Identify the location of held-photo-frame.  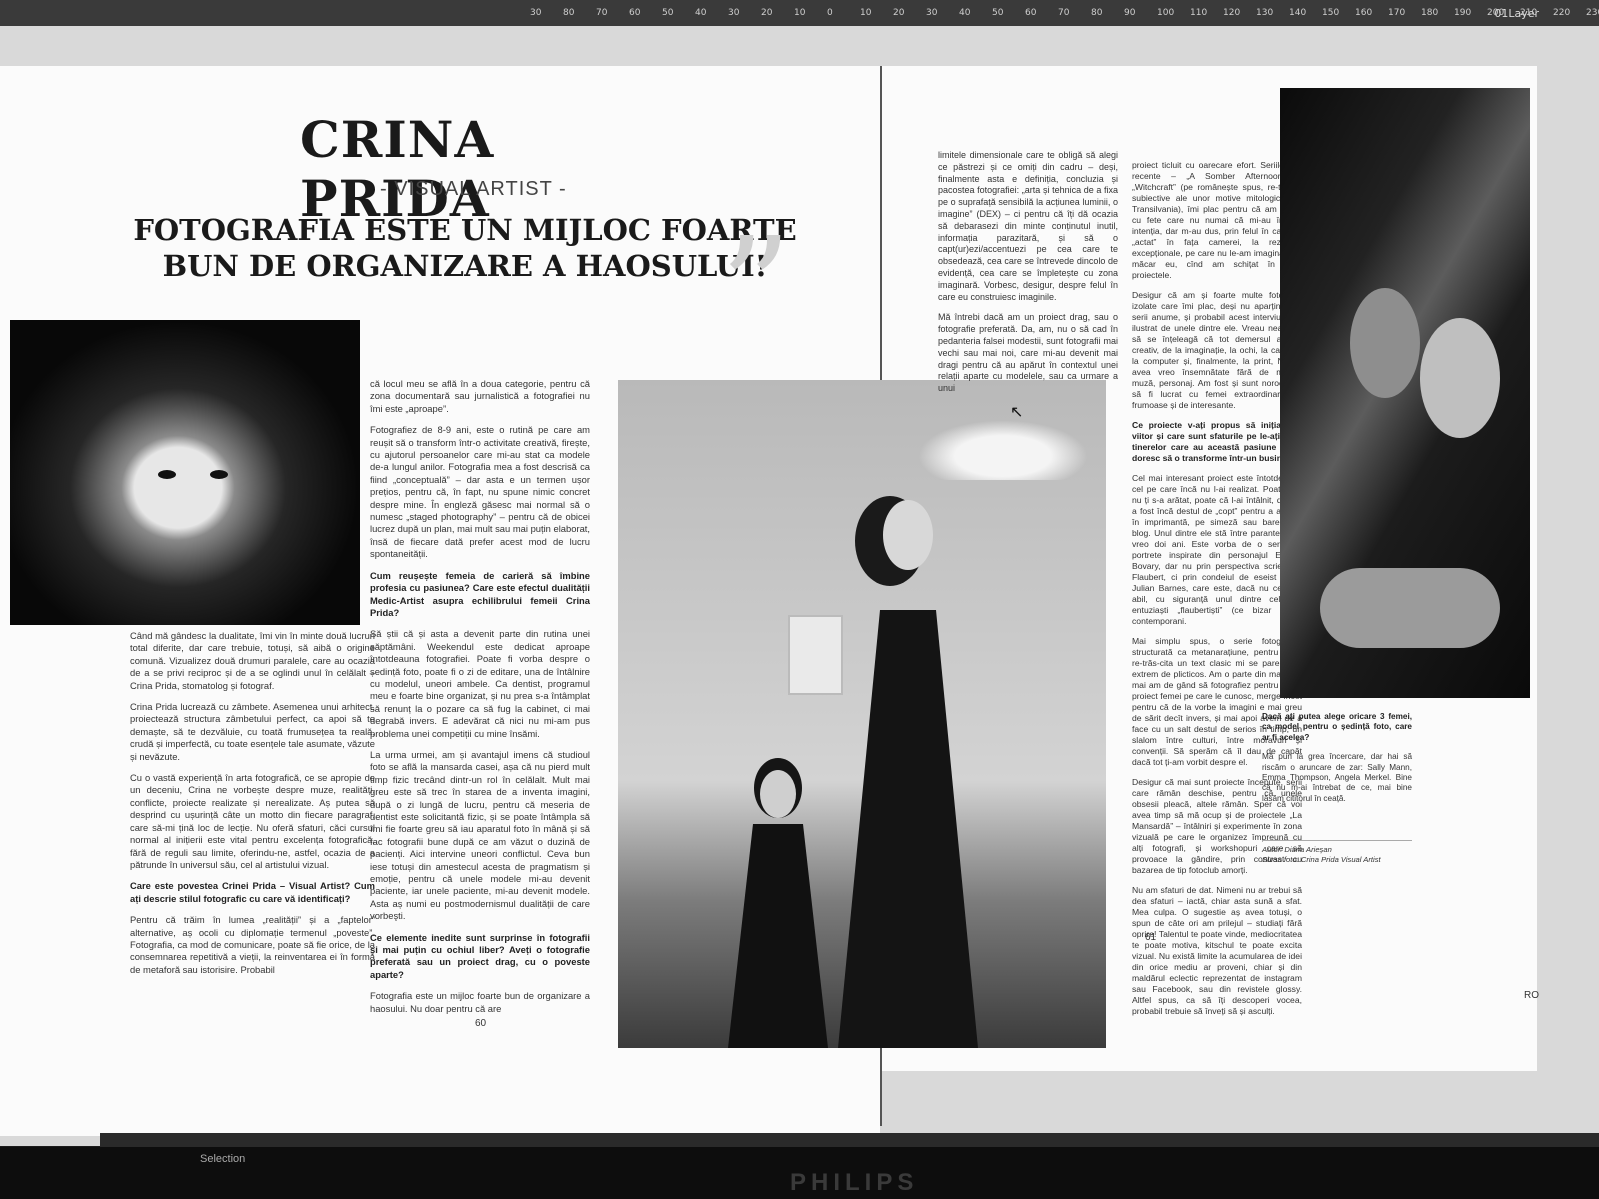
(815, 655).